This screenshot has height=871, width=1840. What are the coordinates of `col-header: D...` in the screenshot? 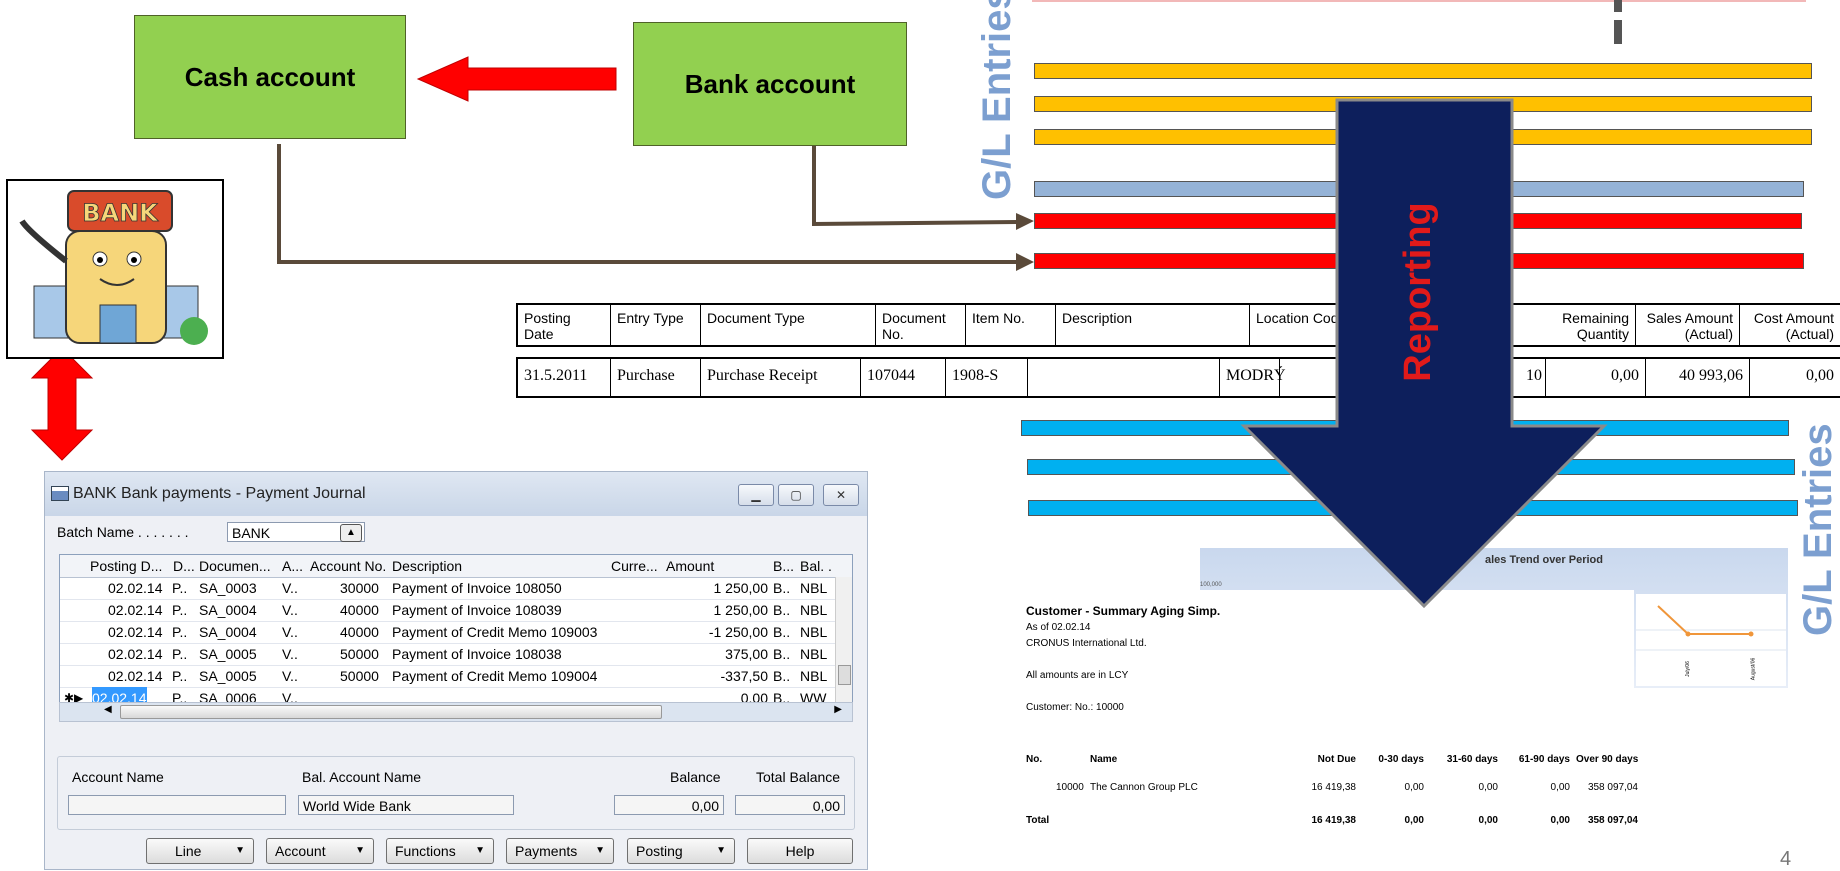 It's located at (184, 566).